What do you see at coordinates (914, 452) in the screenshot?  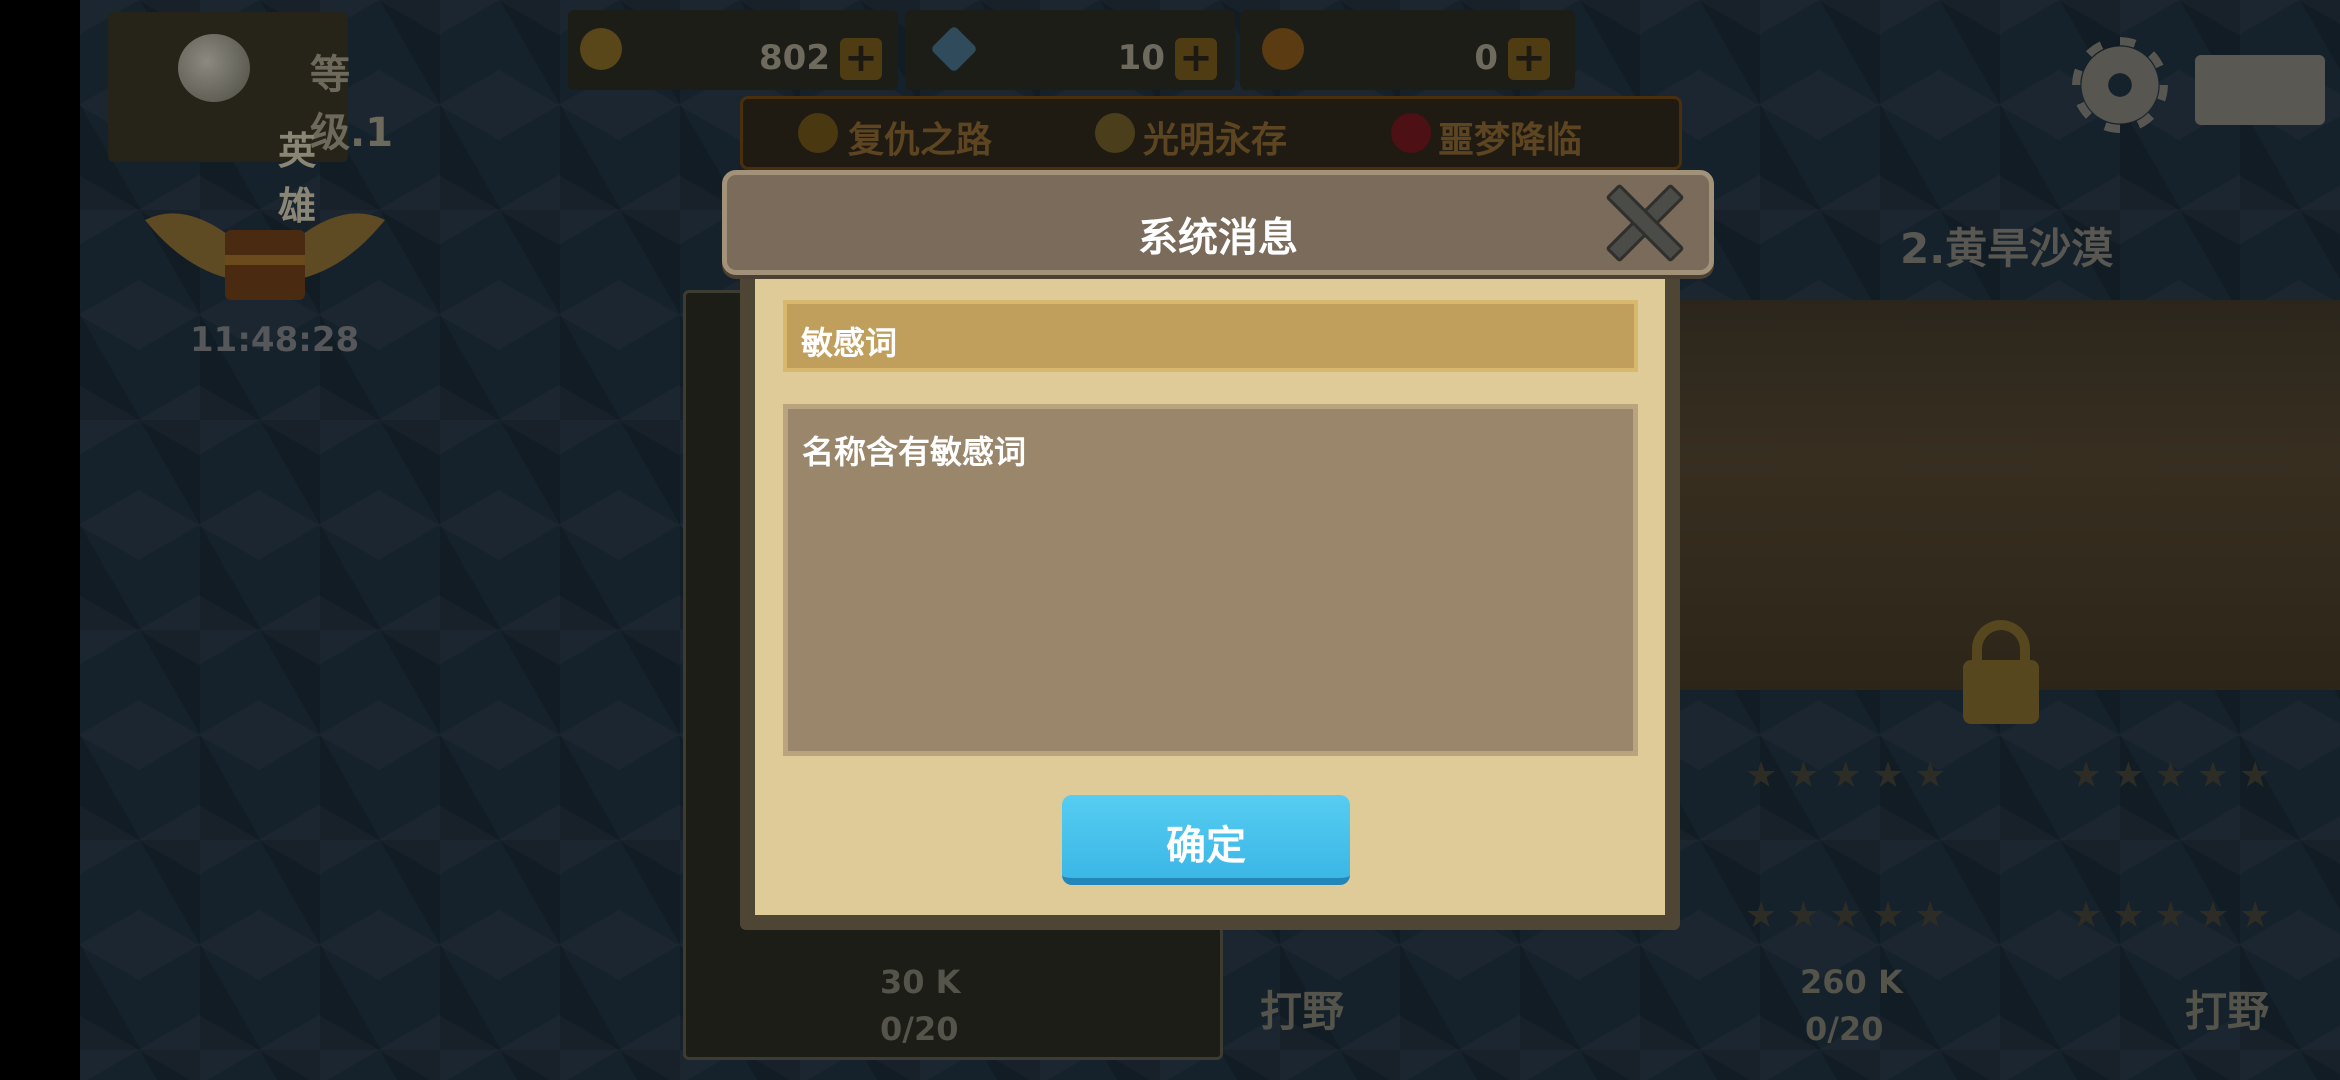 I see `message-text: 名称含有敏感词` at bounding box center [914, 452].